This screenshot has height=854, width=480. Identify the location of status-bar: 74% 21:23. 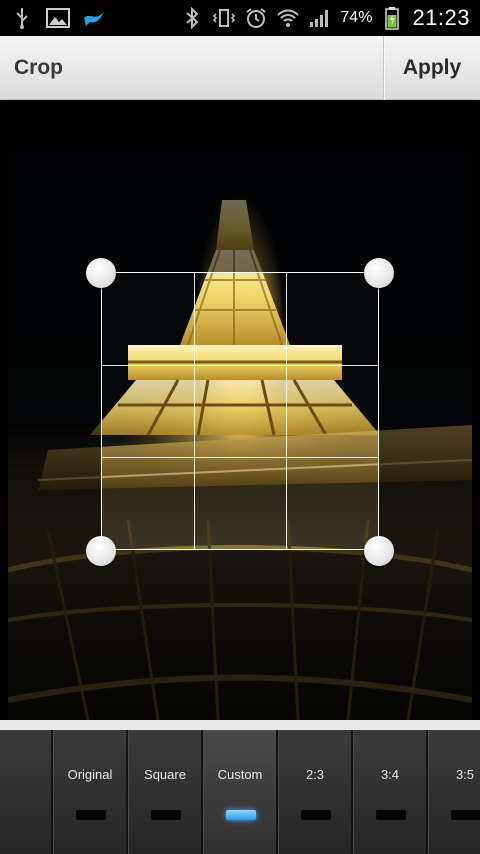
(240, 18).